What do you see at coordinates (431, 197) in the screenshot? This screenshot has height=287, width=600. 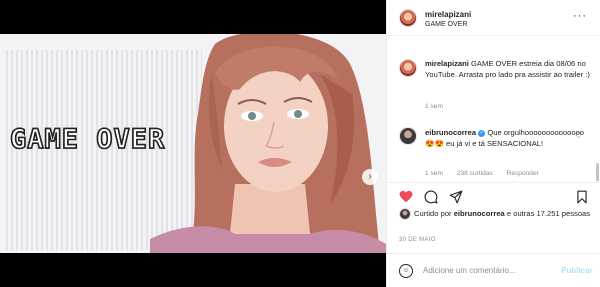 I see `comment-icon` at bounding box center [431, 197].